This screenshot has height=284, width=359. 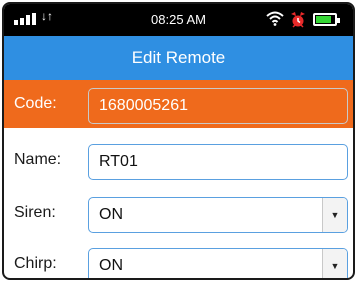 I want to click on chirp-select: ON ▼, so click(x=218, y=263).